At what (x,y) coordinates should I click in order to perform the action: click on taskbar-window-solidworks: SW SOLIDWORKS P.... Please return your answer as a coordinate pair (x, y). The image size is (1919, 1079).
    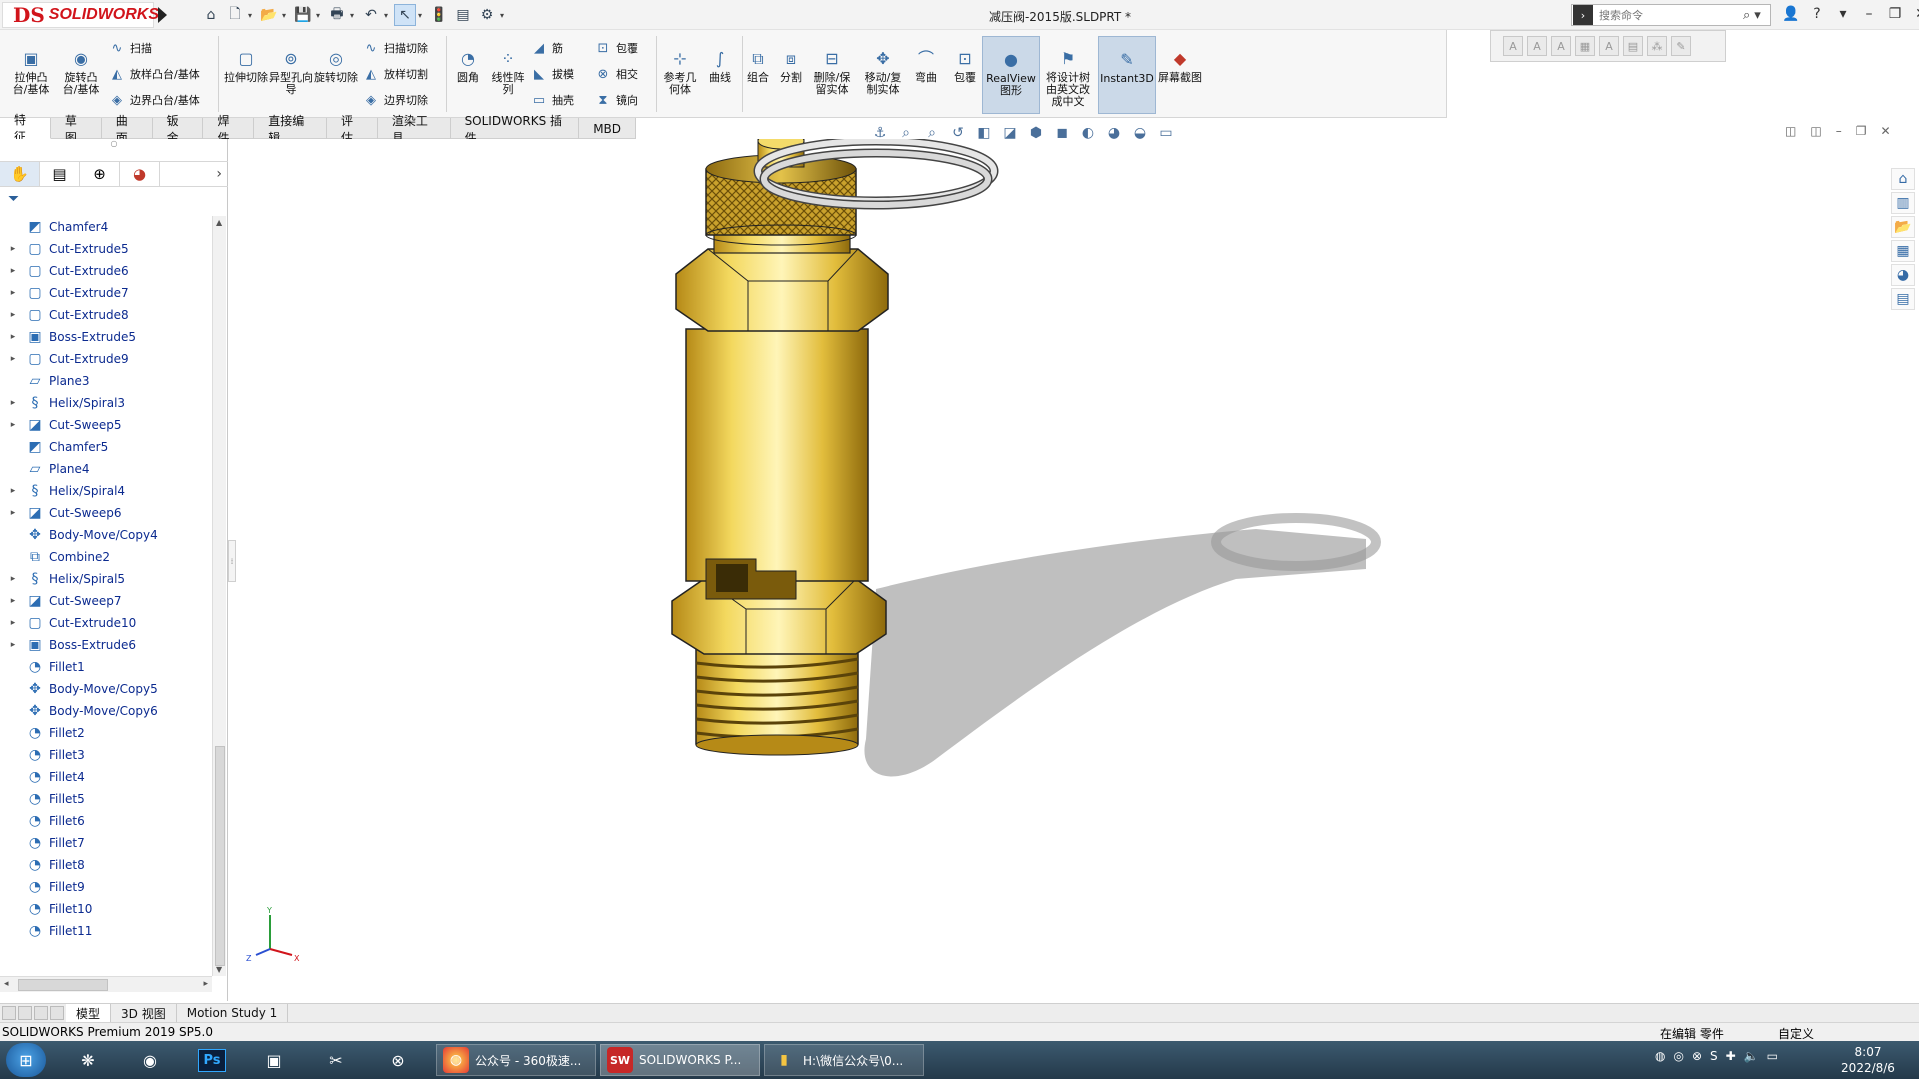
    Looking at the image, I should click on (680, 1060).